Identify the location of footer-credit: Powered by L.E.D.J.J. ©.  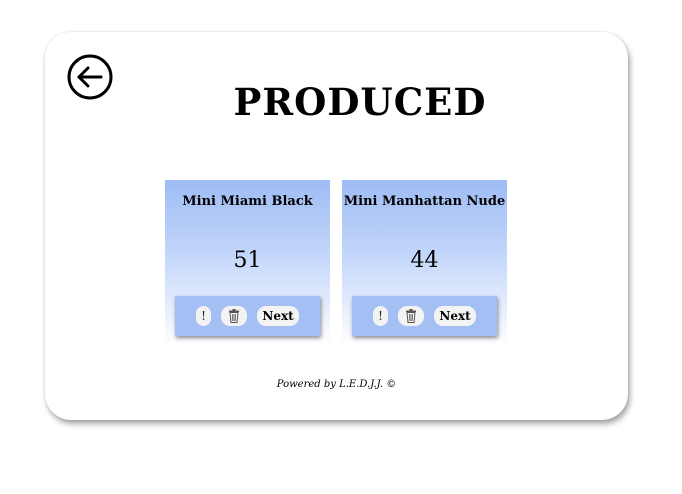
(336, 384).